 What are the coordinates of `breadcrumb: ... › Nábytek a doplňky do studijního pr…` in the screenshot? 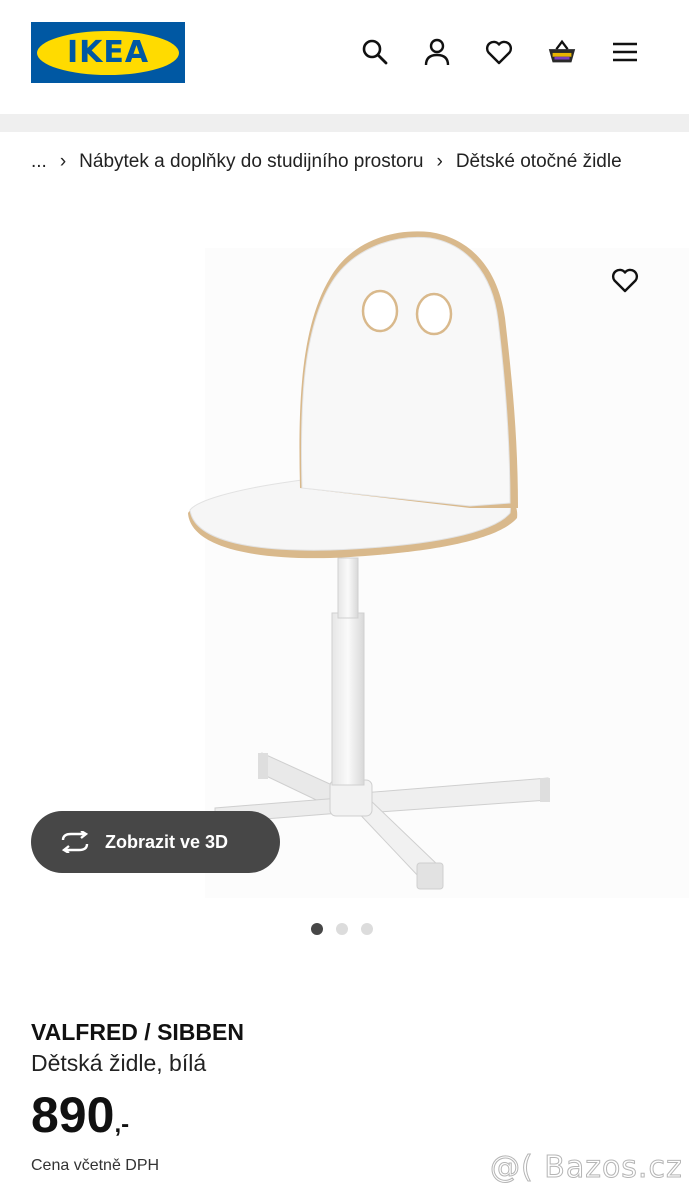 It's located at (326, 162).